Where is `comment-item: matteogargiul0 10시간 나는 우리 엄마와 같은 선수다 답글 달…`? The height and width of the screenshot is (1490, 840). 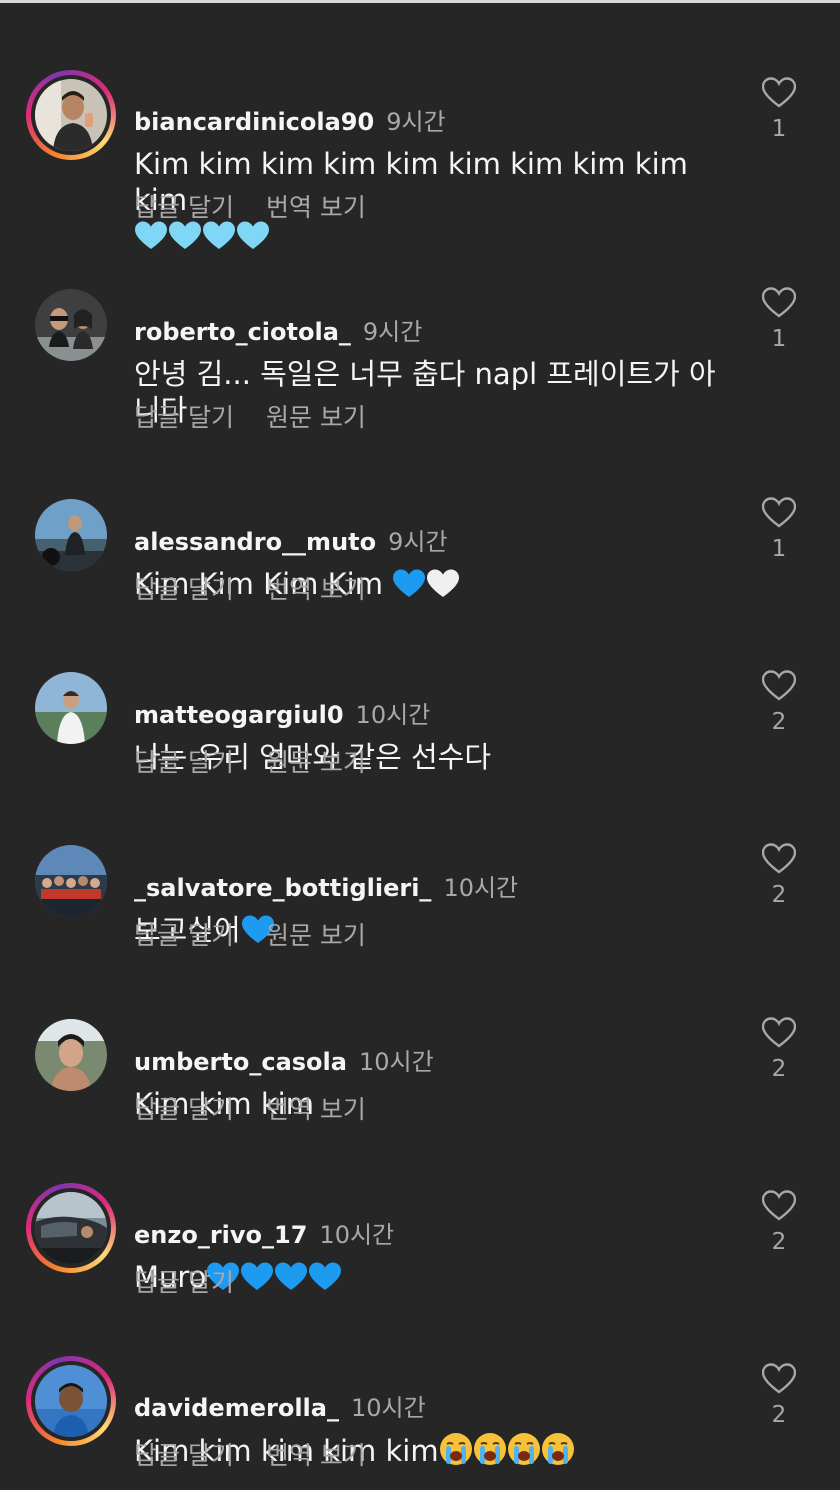
comment-item: matteogargiul0 10시간 나는 우리 엄마와 같은 선수다 답글 달… is located at coordinates (420, 724).